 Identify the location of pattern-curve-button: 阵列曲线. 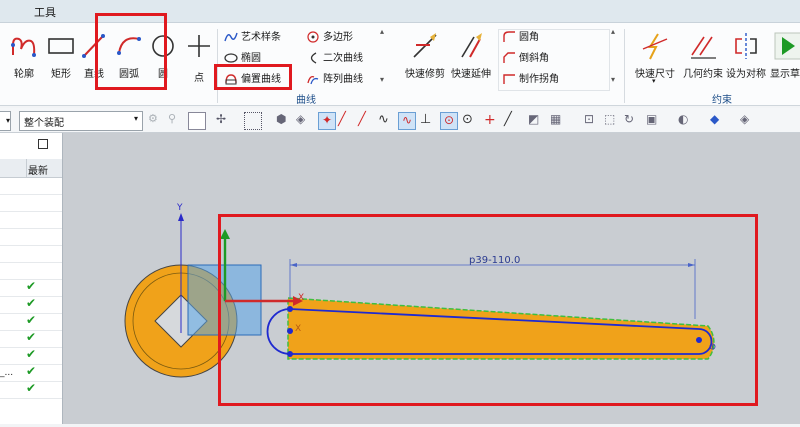
(334, 80).